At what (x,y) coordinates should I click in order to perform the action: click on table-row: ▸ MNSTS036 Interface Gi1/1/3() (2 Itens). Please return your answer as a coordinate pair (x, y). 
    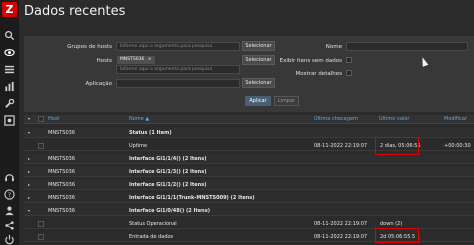
    Looking at the image, I should click on (249, 172).